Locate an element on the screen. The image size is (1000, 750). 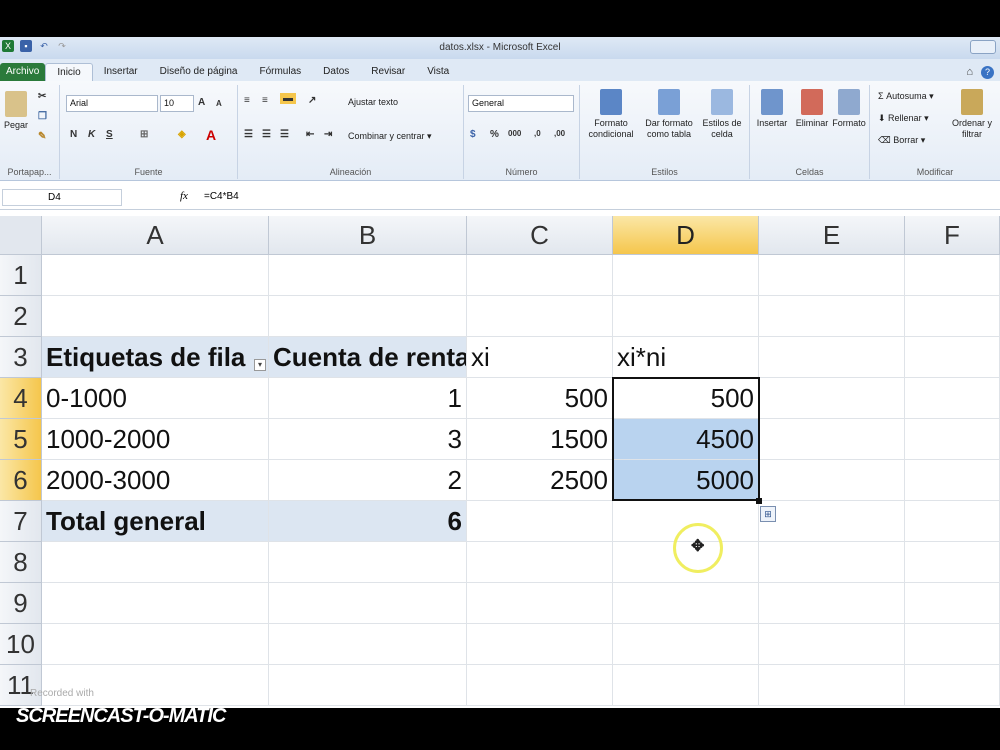
tab-vista: Vista is located at coordinates (438, 72).